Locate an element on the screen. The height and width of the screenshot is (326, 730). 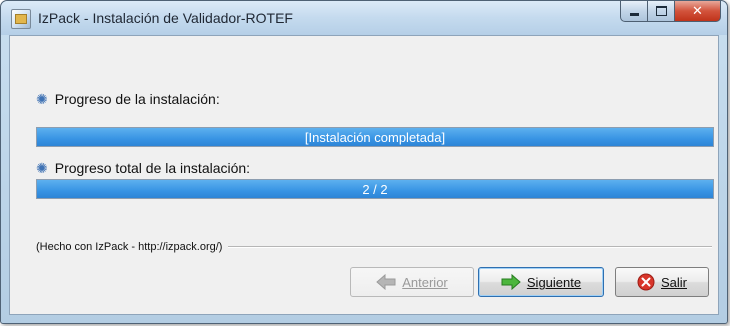
footer-credit-row: (Hecho con IzPack - http://izpack.org/) is located at coordinates (374, 247).